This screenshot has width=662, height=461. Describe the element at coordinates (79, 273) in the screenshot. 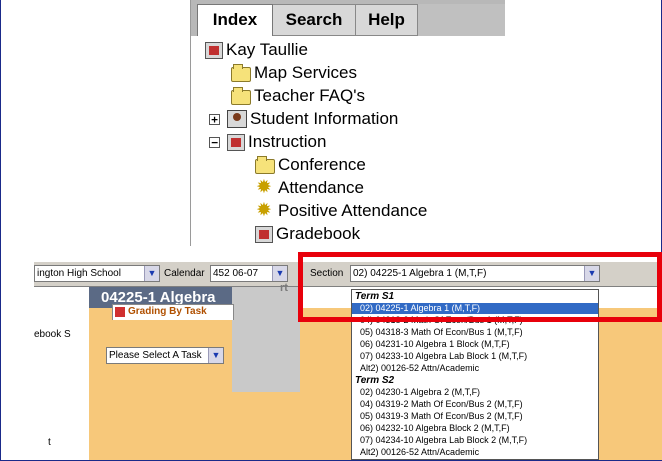

I see `school-select-value: ington High School` at that location.